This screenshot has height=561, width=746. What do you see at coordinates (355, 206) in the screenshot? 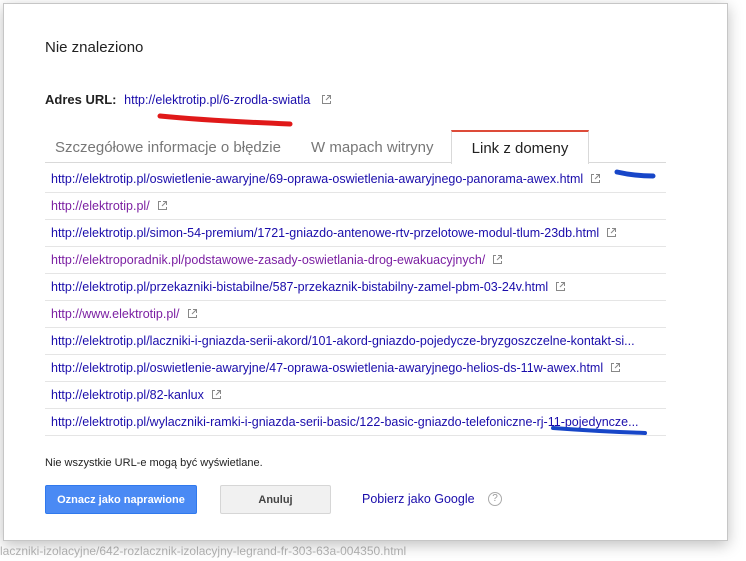
I see `list-item: http://elektrotip.pl/` at bounding box center [355, 206].